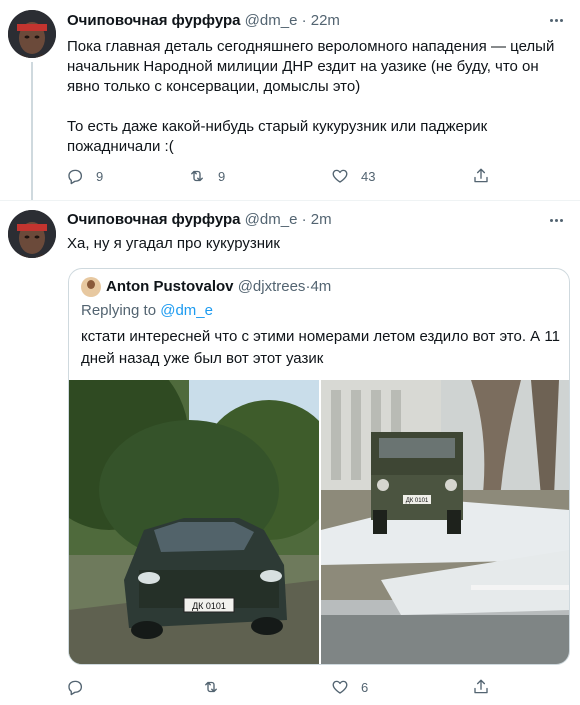 This screenshot has width=580, height=705. I want to click on retweet-button: 9, so click(206, 176).